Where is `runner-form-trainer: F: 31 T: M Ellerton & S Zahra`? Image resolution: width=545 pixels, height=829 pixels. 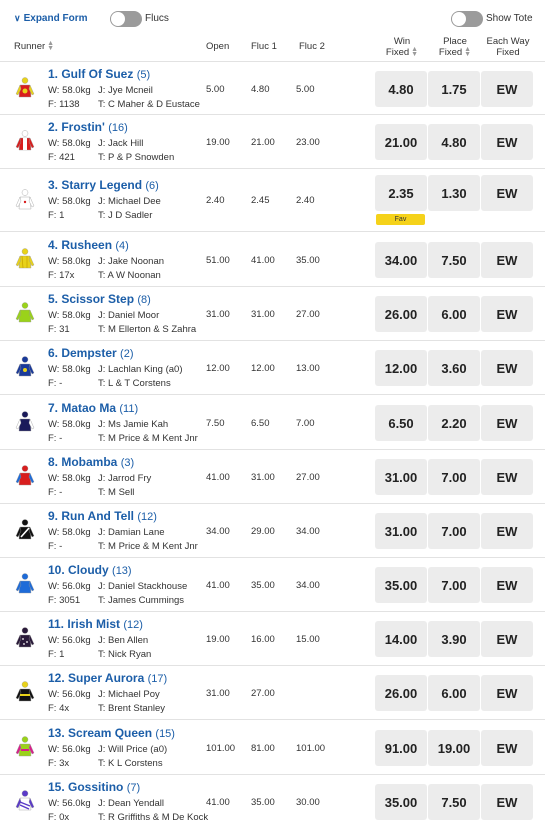
runner-form-trainer: F: 31 T: M Ellerton & S Zahra is located at coordinates (122, 329).